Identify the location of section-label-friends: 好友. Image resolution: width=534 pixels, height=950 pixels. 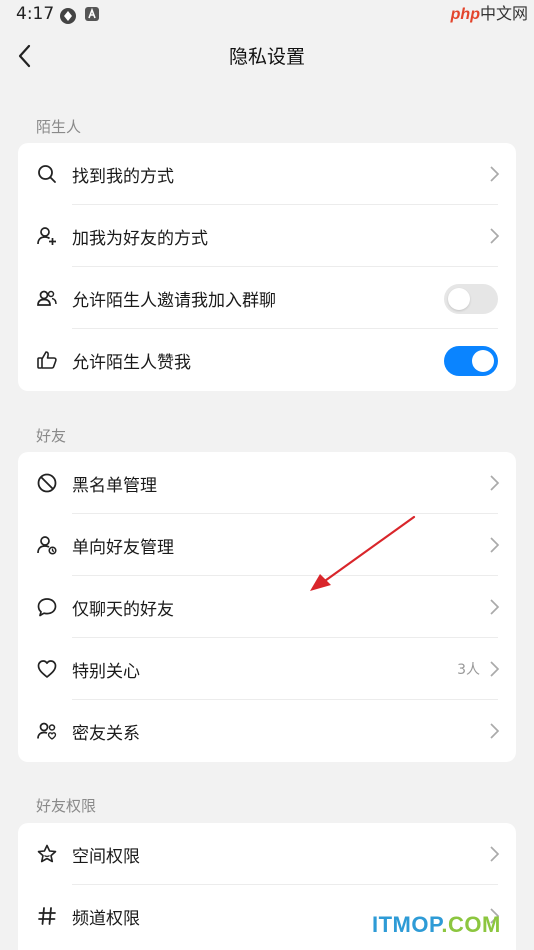
(51, 436).